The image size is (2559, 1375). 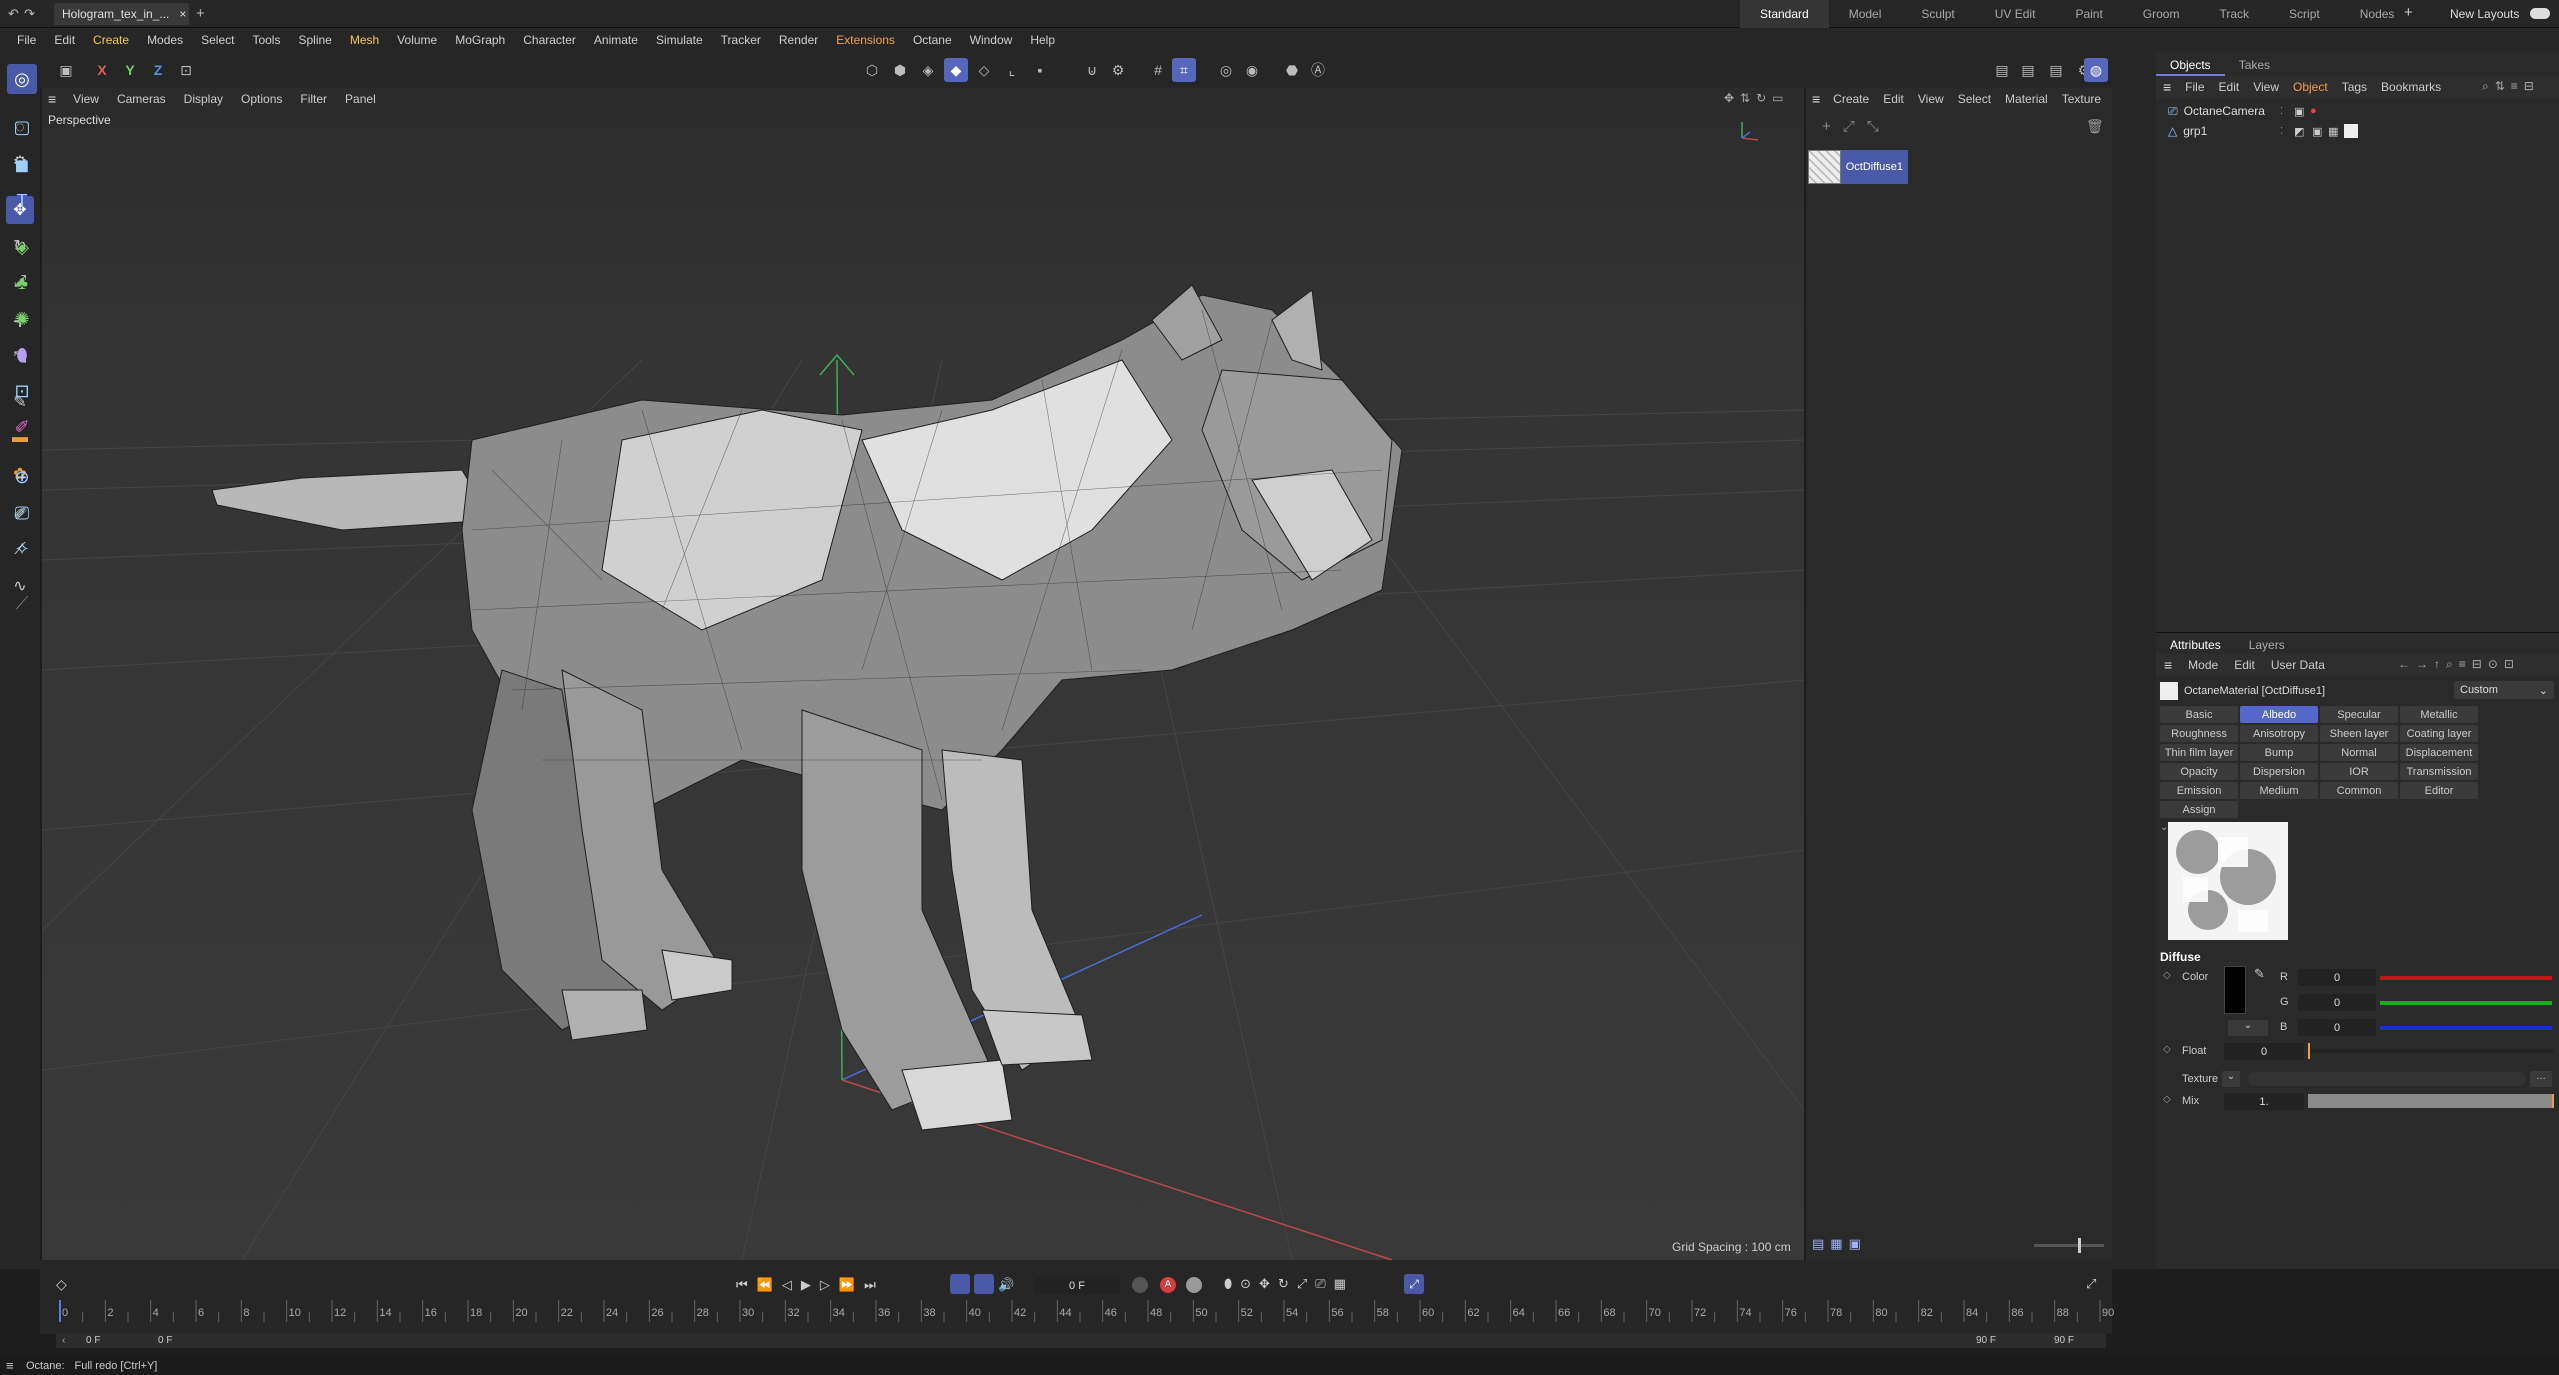 I want to click on status-menu-icon: ≡, so click(x=10, y=1365).